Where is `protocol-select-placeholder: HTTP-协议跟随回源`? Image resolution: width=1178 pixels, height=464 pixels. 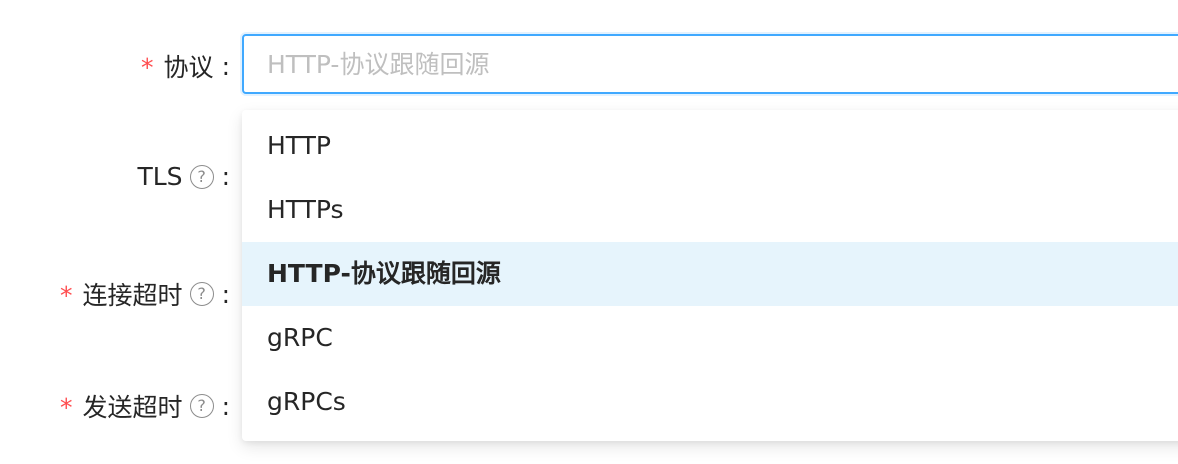
protocol-select-placeholder: HTTP-协议跟随回源 is located at coordinates (378, 64).